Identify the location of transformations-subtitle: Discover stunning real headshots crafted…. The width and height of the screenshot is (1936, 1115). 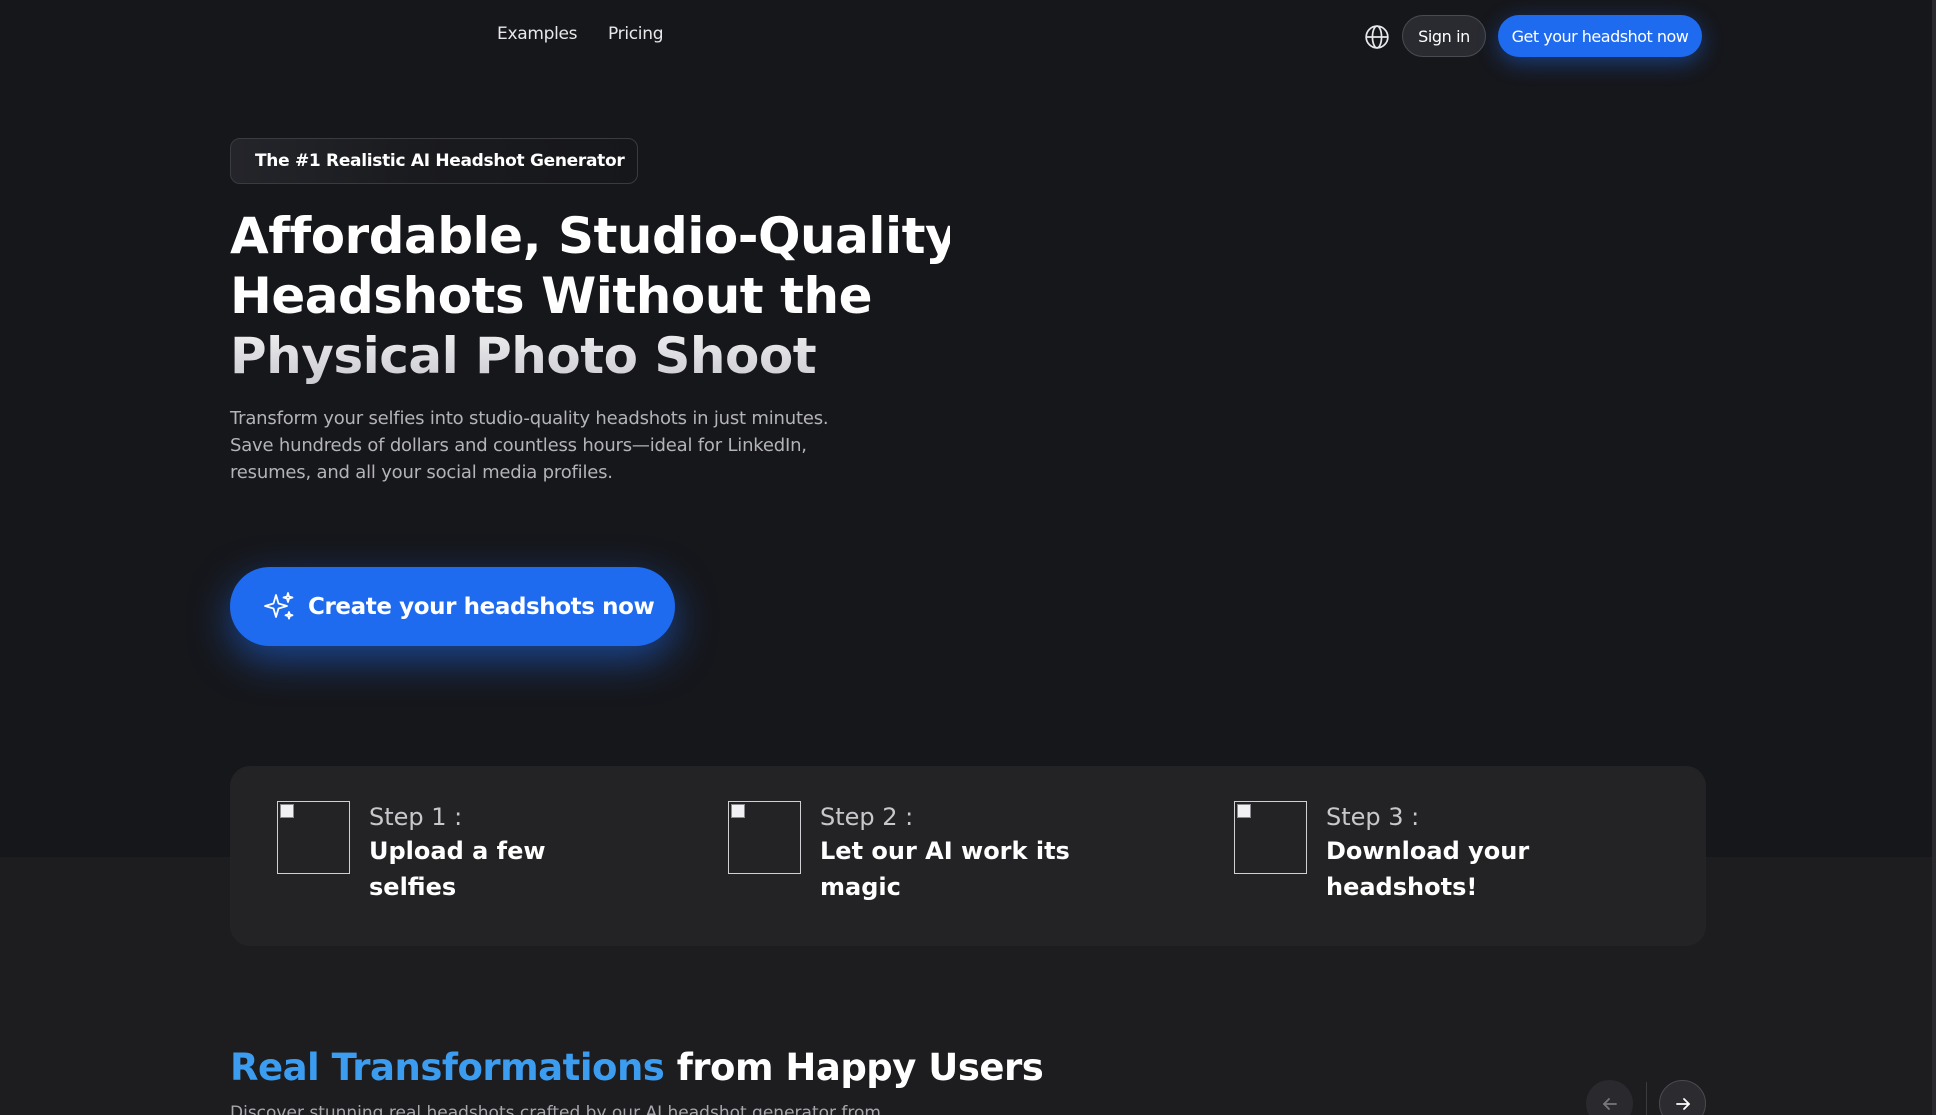
(555, 1109).